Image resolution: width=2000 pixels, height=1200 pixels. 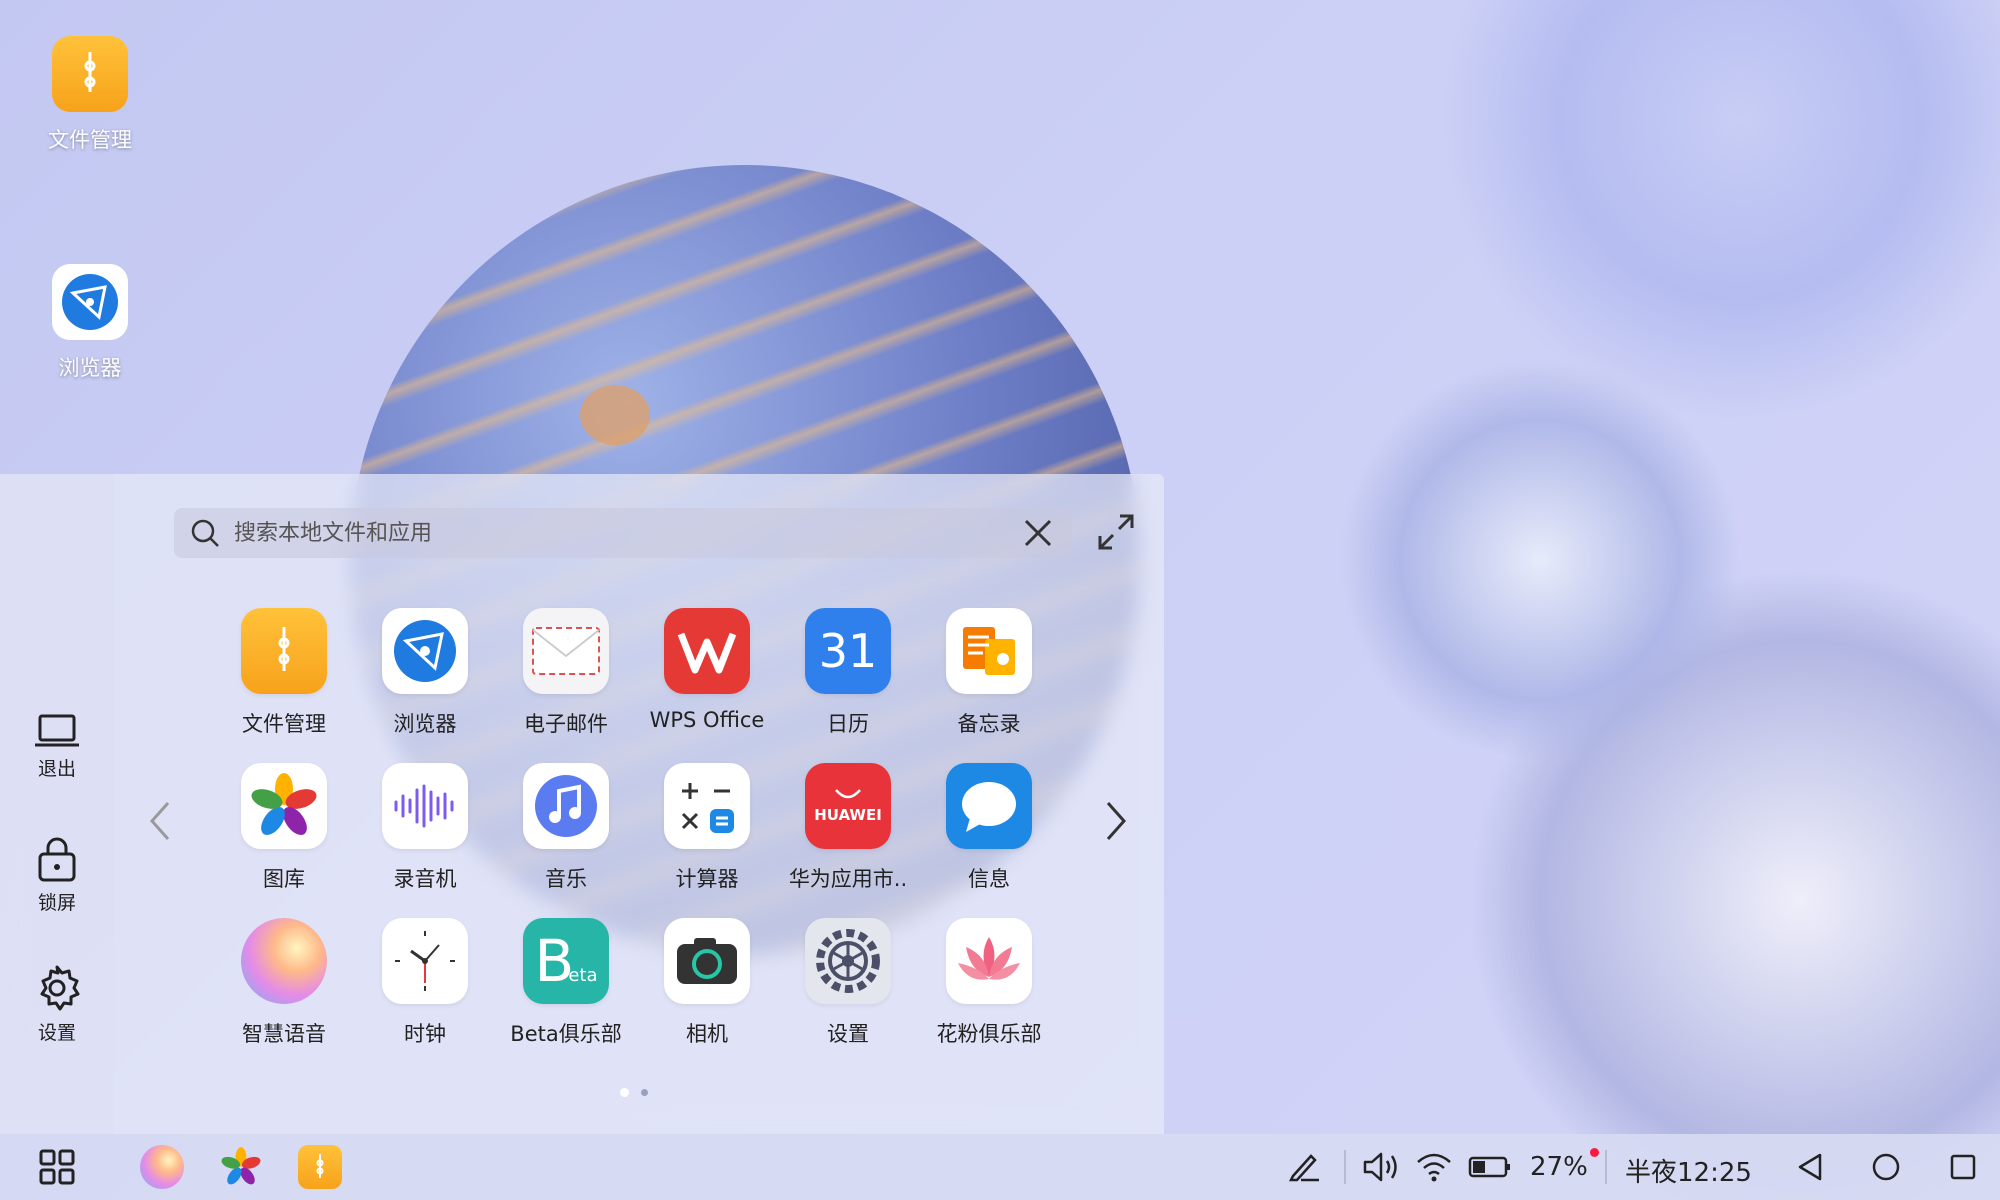 What do you see at coordinates (57, 1004) in the screenshot?
I see `rail-settings-button: 设置` at bounding box center [57, 1004].